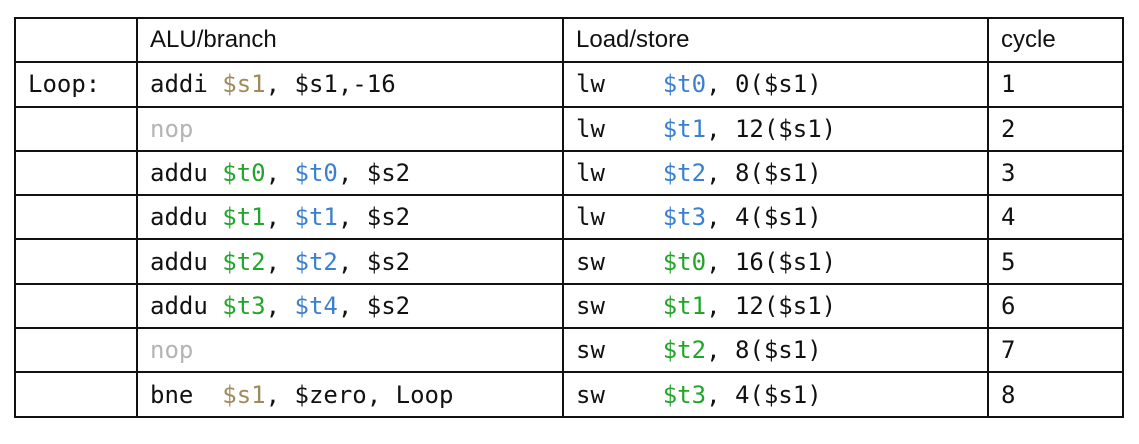  I want to click on load-store-instruction: sw $t1, 12($s1), so click(775, 306).